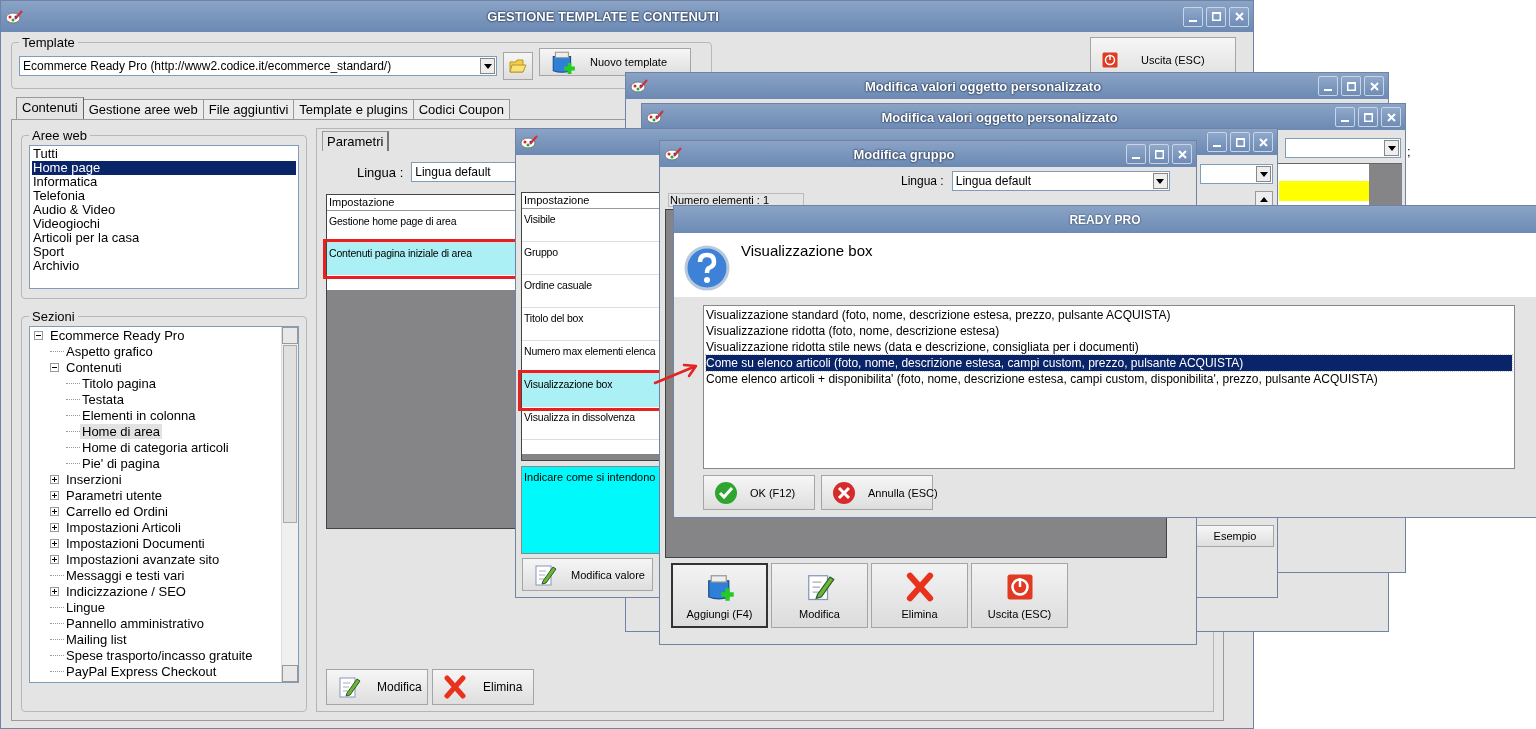  I want to click on window-title: GESTIONE TEMPLATE E CONTENUTI, so click(603, 16).